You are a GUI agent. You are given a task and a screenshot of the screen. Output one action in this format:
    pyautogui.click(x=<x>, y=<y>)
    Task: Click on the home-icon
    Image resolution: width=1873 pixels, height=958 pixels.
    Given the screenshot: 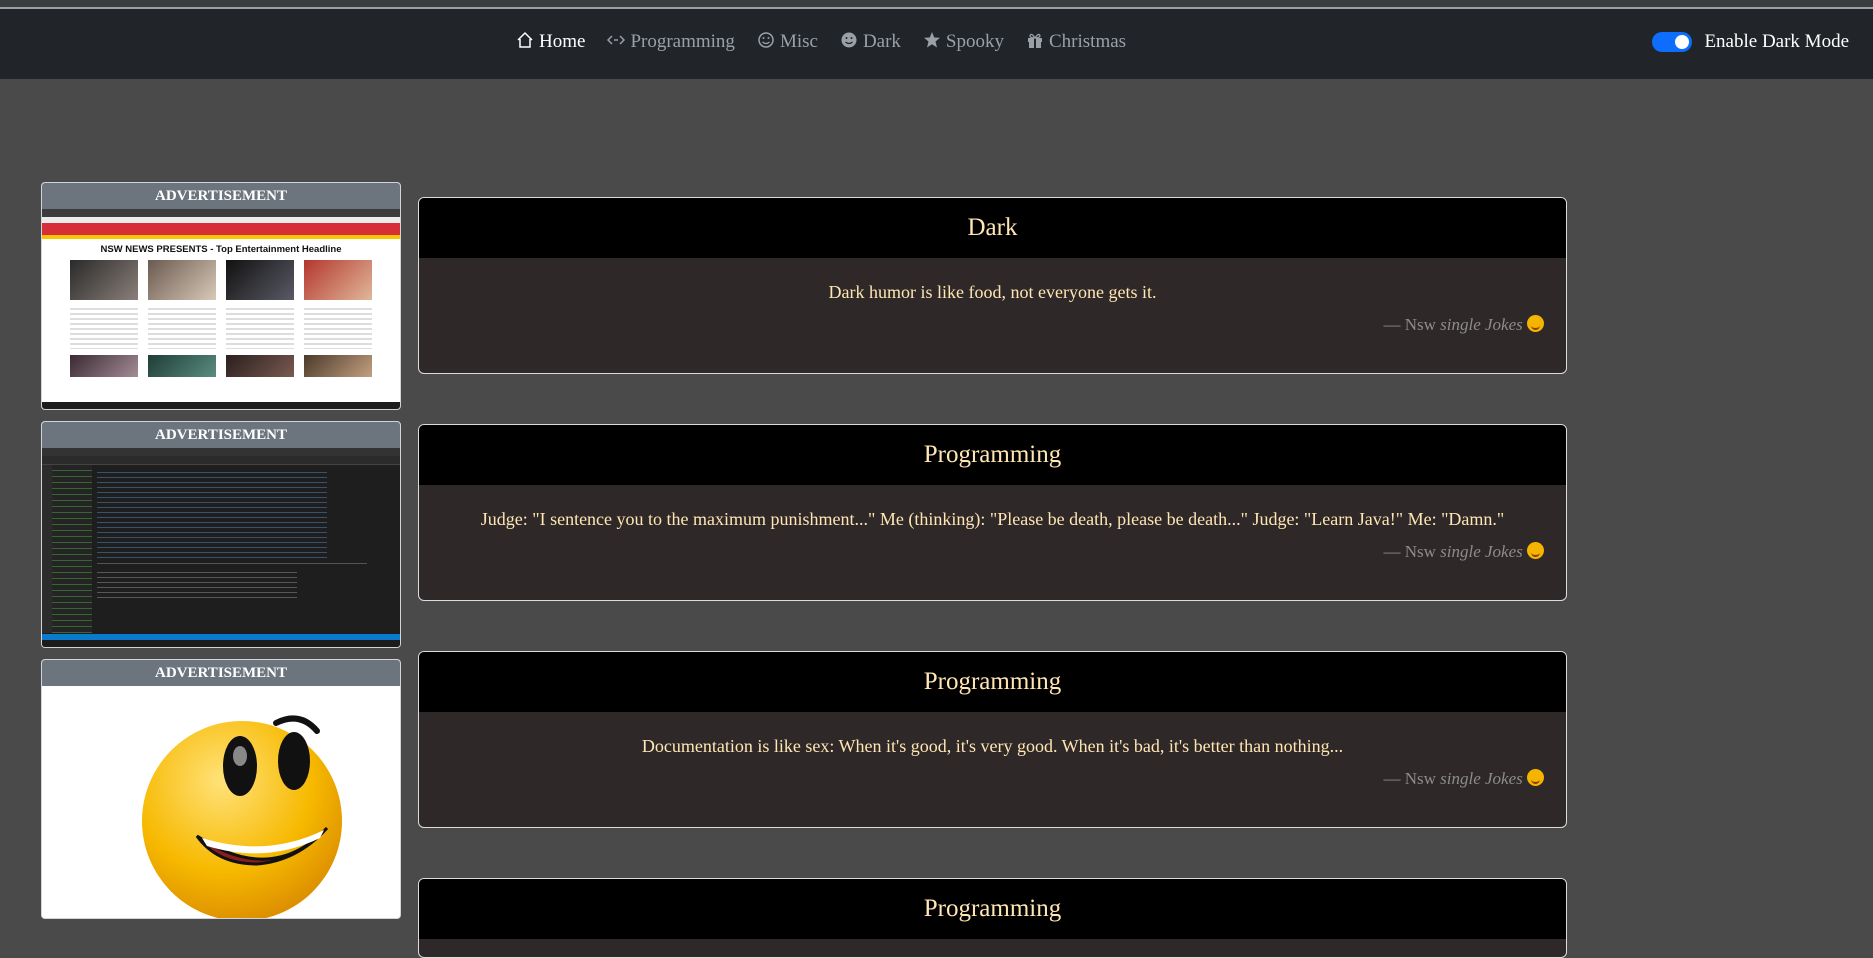 What is the action you would take?
    pyautogui.click(x=525, y=40)
    